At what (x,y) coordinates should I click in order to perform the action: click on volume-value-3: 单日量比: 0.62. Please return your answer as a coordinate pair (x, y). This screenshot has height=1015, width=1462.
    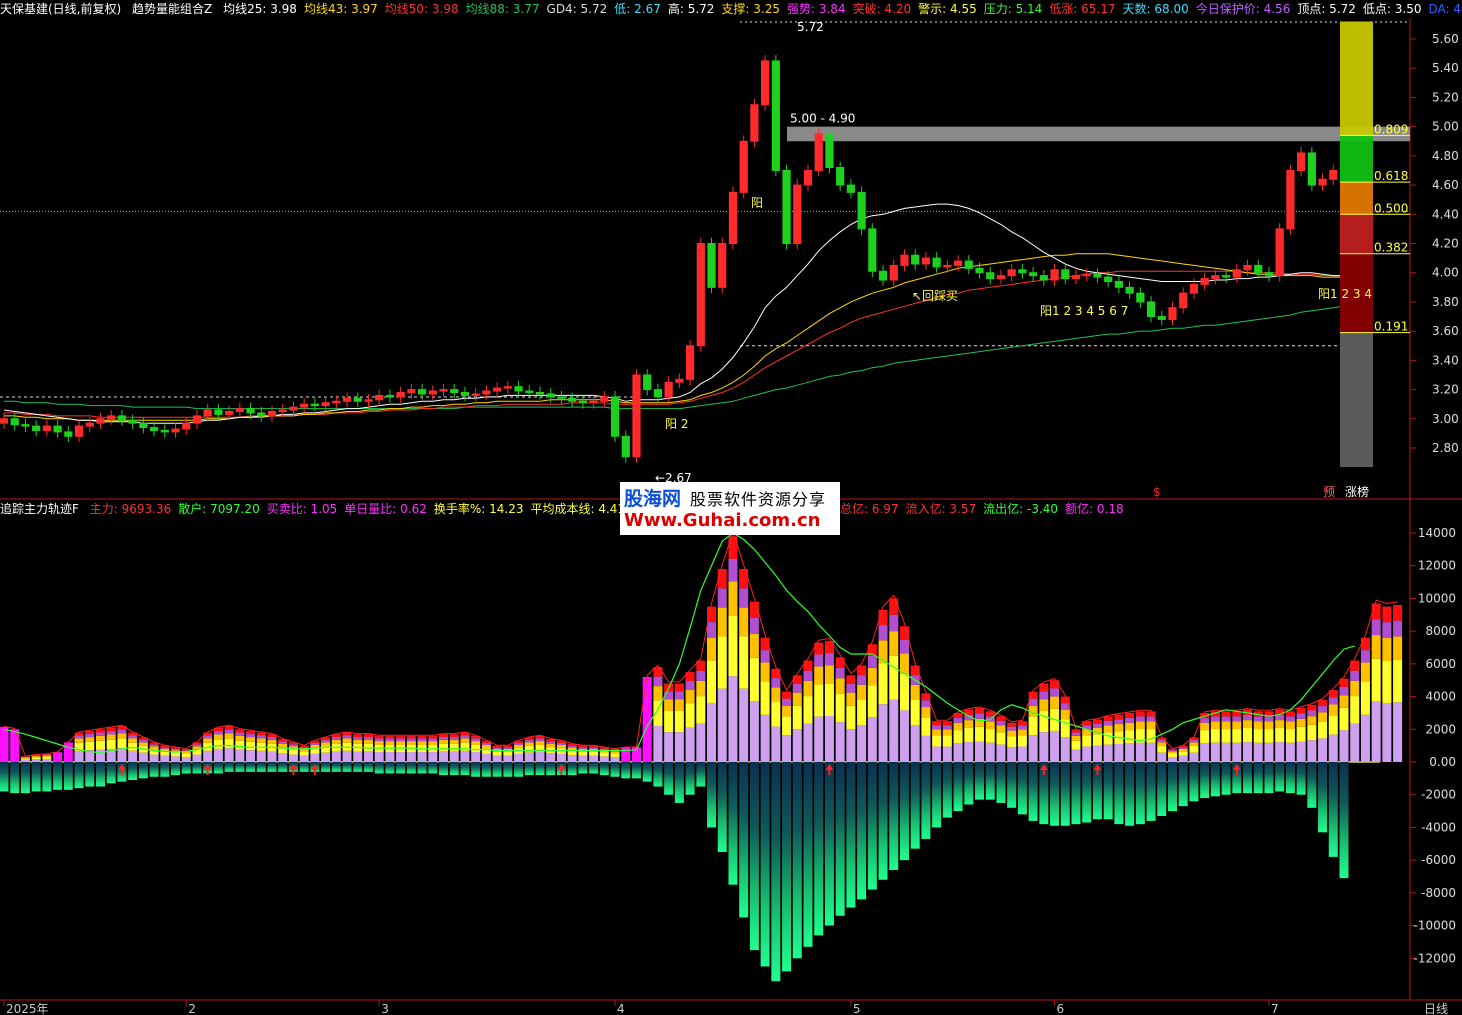
    Looking at the image, I should click on (385, 509).